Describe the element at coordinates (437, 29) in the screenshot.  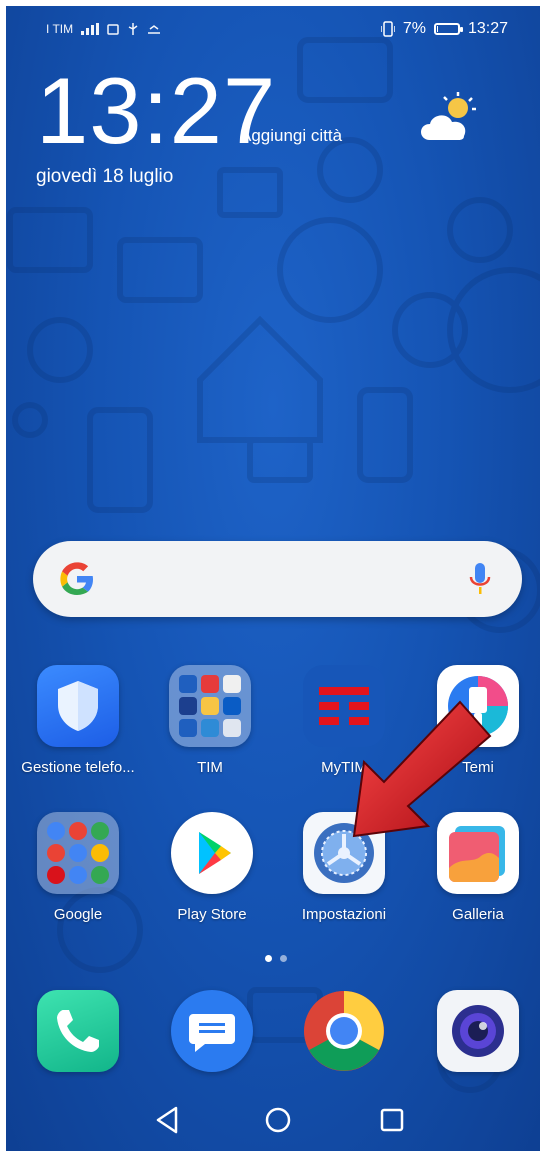
I see `battery-fill` at that location.